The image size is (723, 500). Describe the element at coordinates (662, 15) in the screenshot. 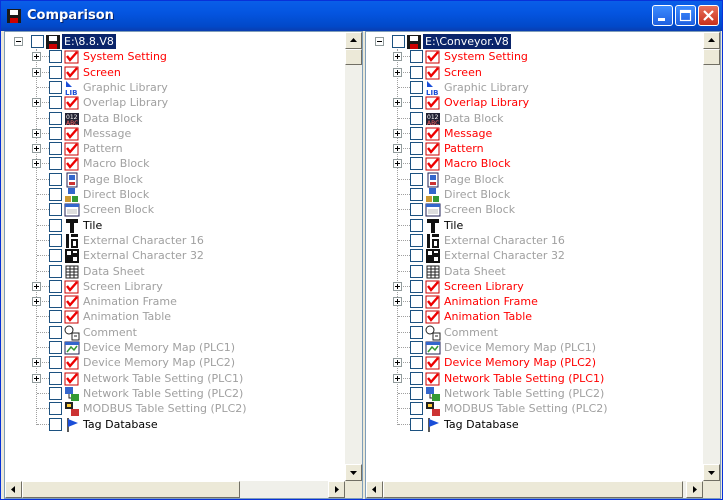

I see `minimize-button` at that location.